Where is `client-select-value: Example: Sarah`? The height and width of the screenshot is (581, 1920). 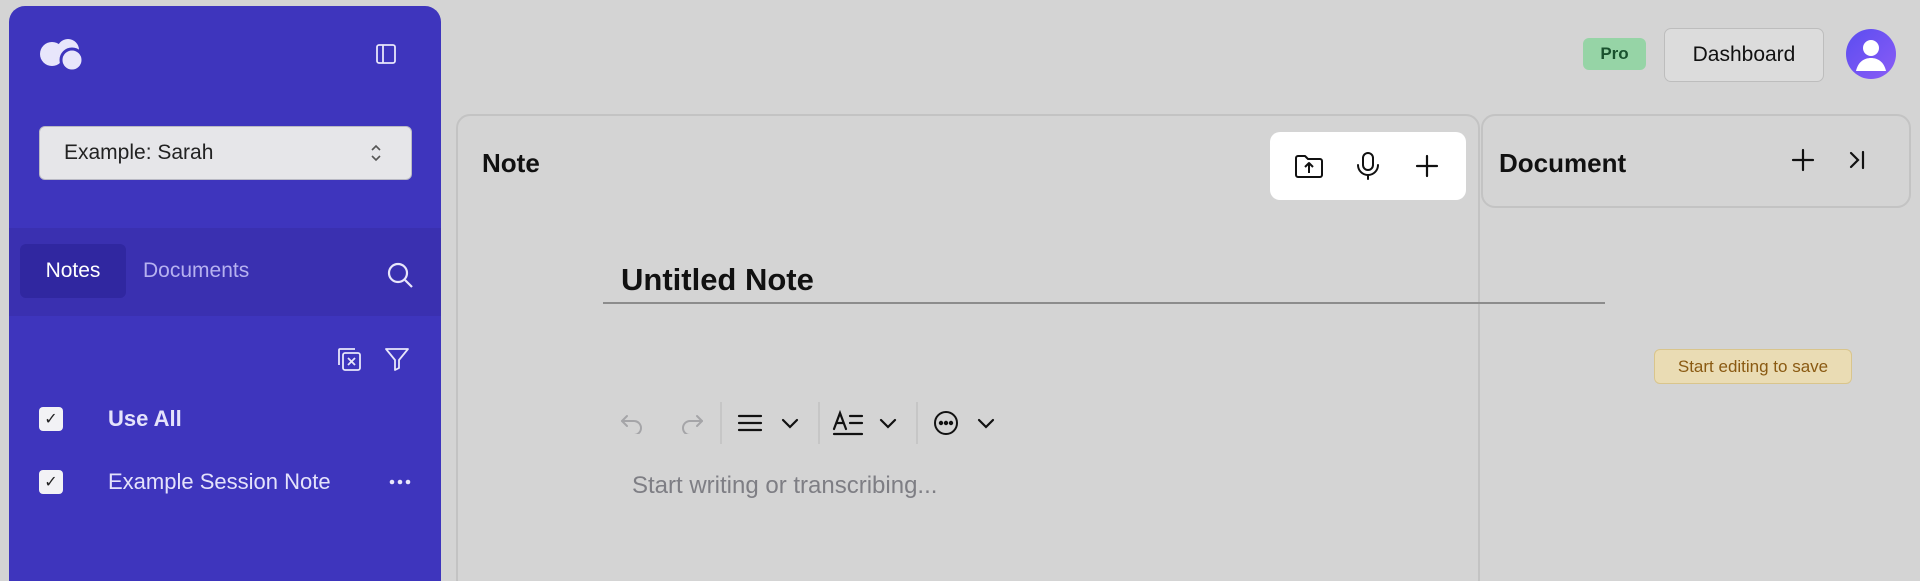 client-select-value: Example: Sarah is located at coordinates (139, 152).